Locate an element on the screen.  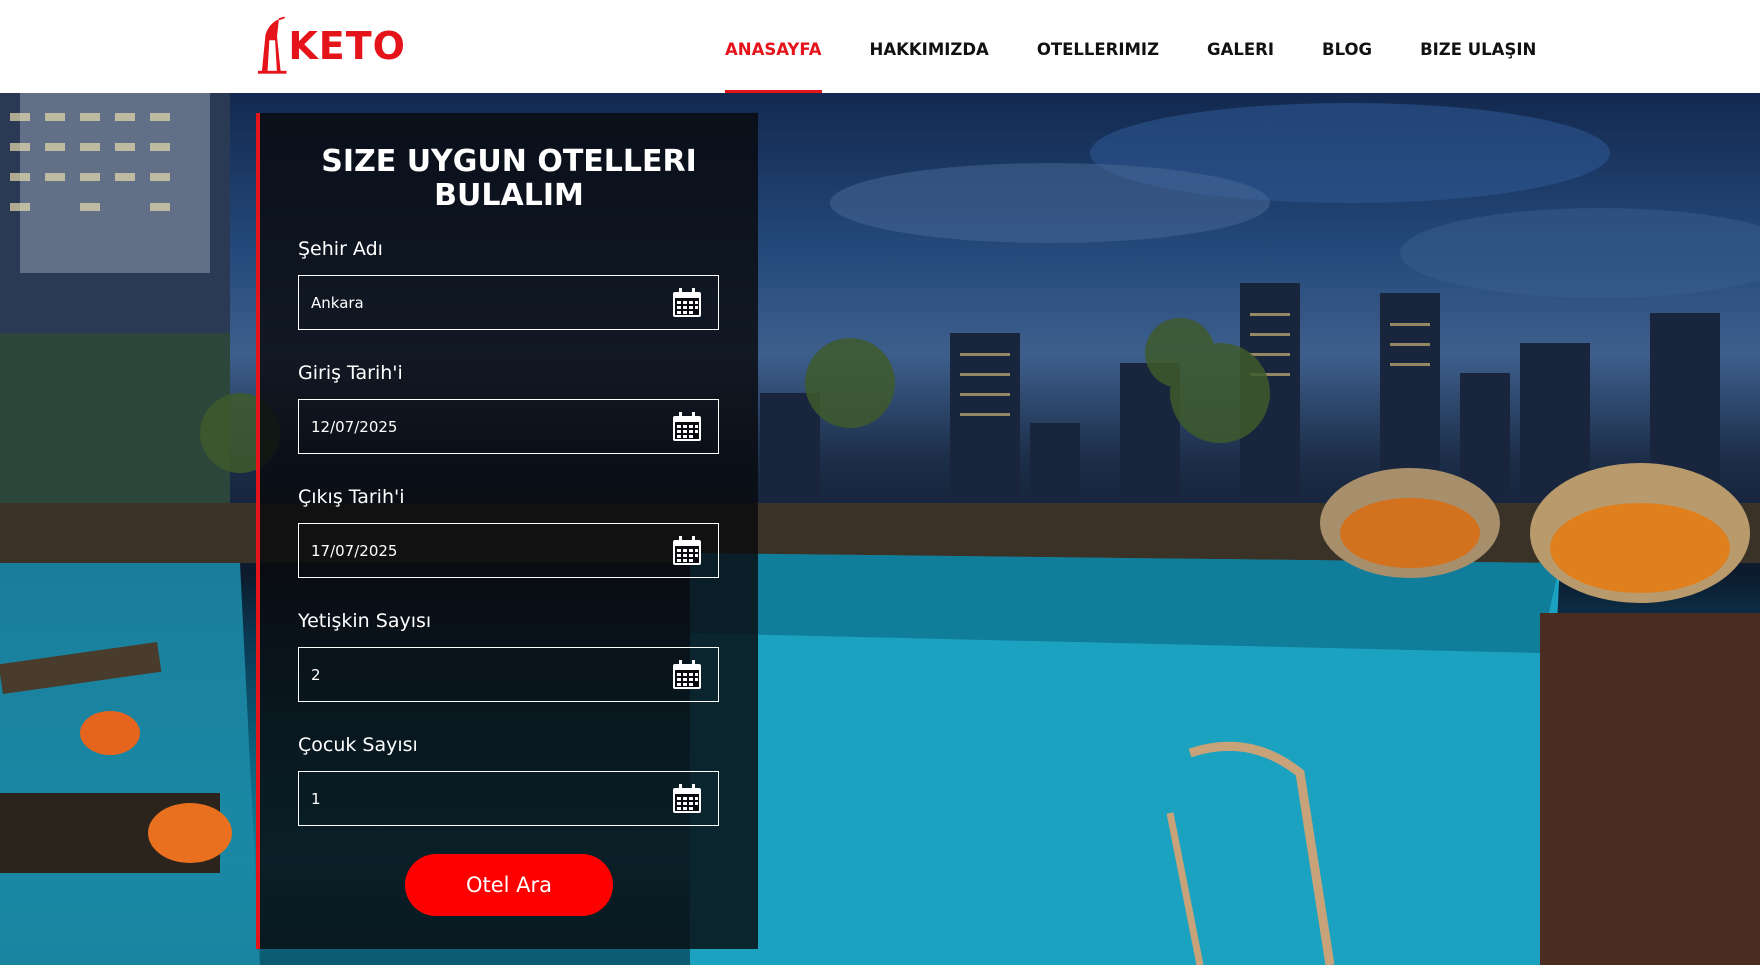
search-form-title-line1: SIZE UYGUN OTELLERI is located at coordinates (509, 161).